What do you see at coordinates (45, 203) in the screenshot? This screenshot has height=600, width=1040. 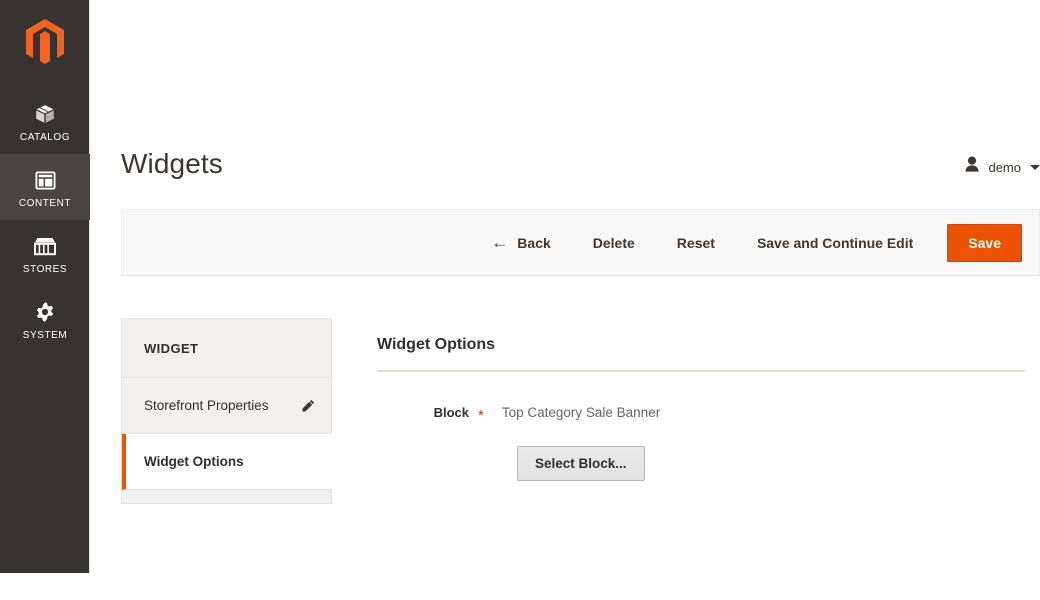 I see `sidebar-item-label: CONTENT` at bounding box center [45, 203].